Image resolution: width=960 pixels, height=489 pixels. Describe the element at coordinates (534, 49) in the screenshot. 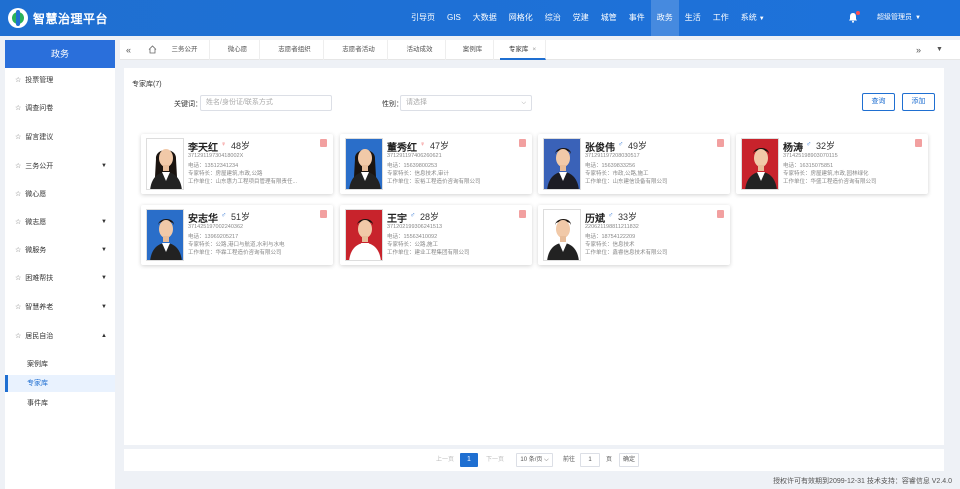

I see `close-icon: ×` at that location.